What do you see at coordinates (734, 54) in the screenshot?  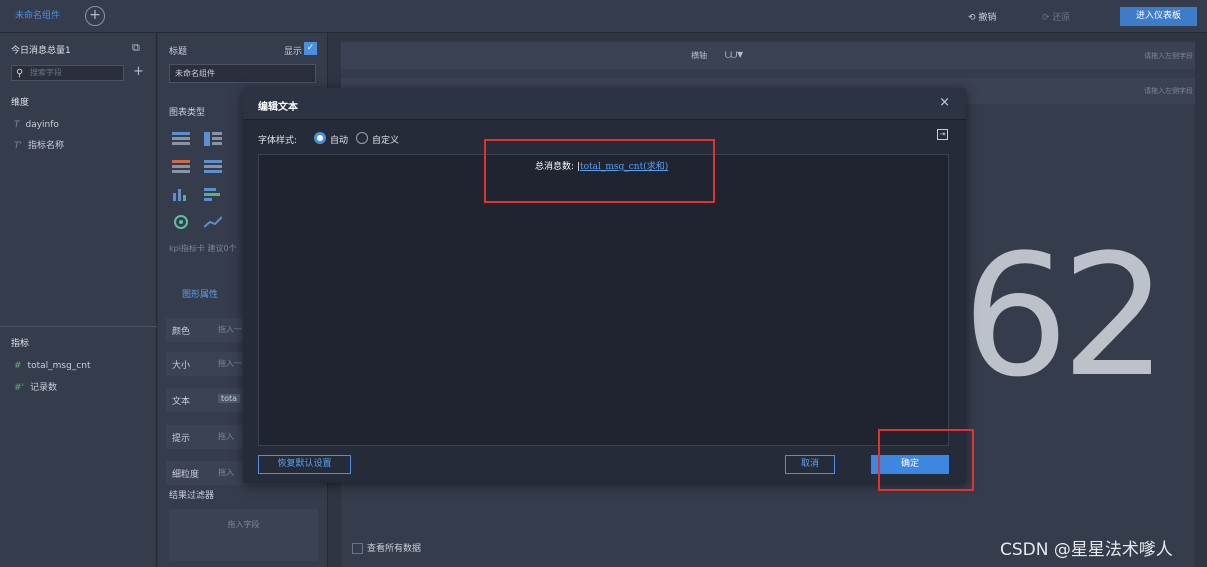 I see `axis-sort-icon: ⩊▾` at bounding box center [734, 54].